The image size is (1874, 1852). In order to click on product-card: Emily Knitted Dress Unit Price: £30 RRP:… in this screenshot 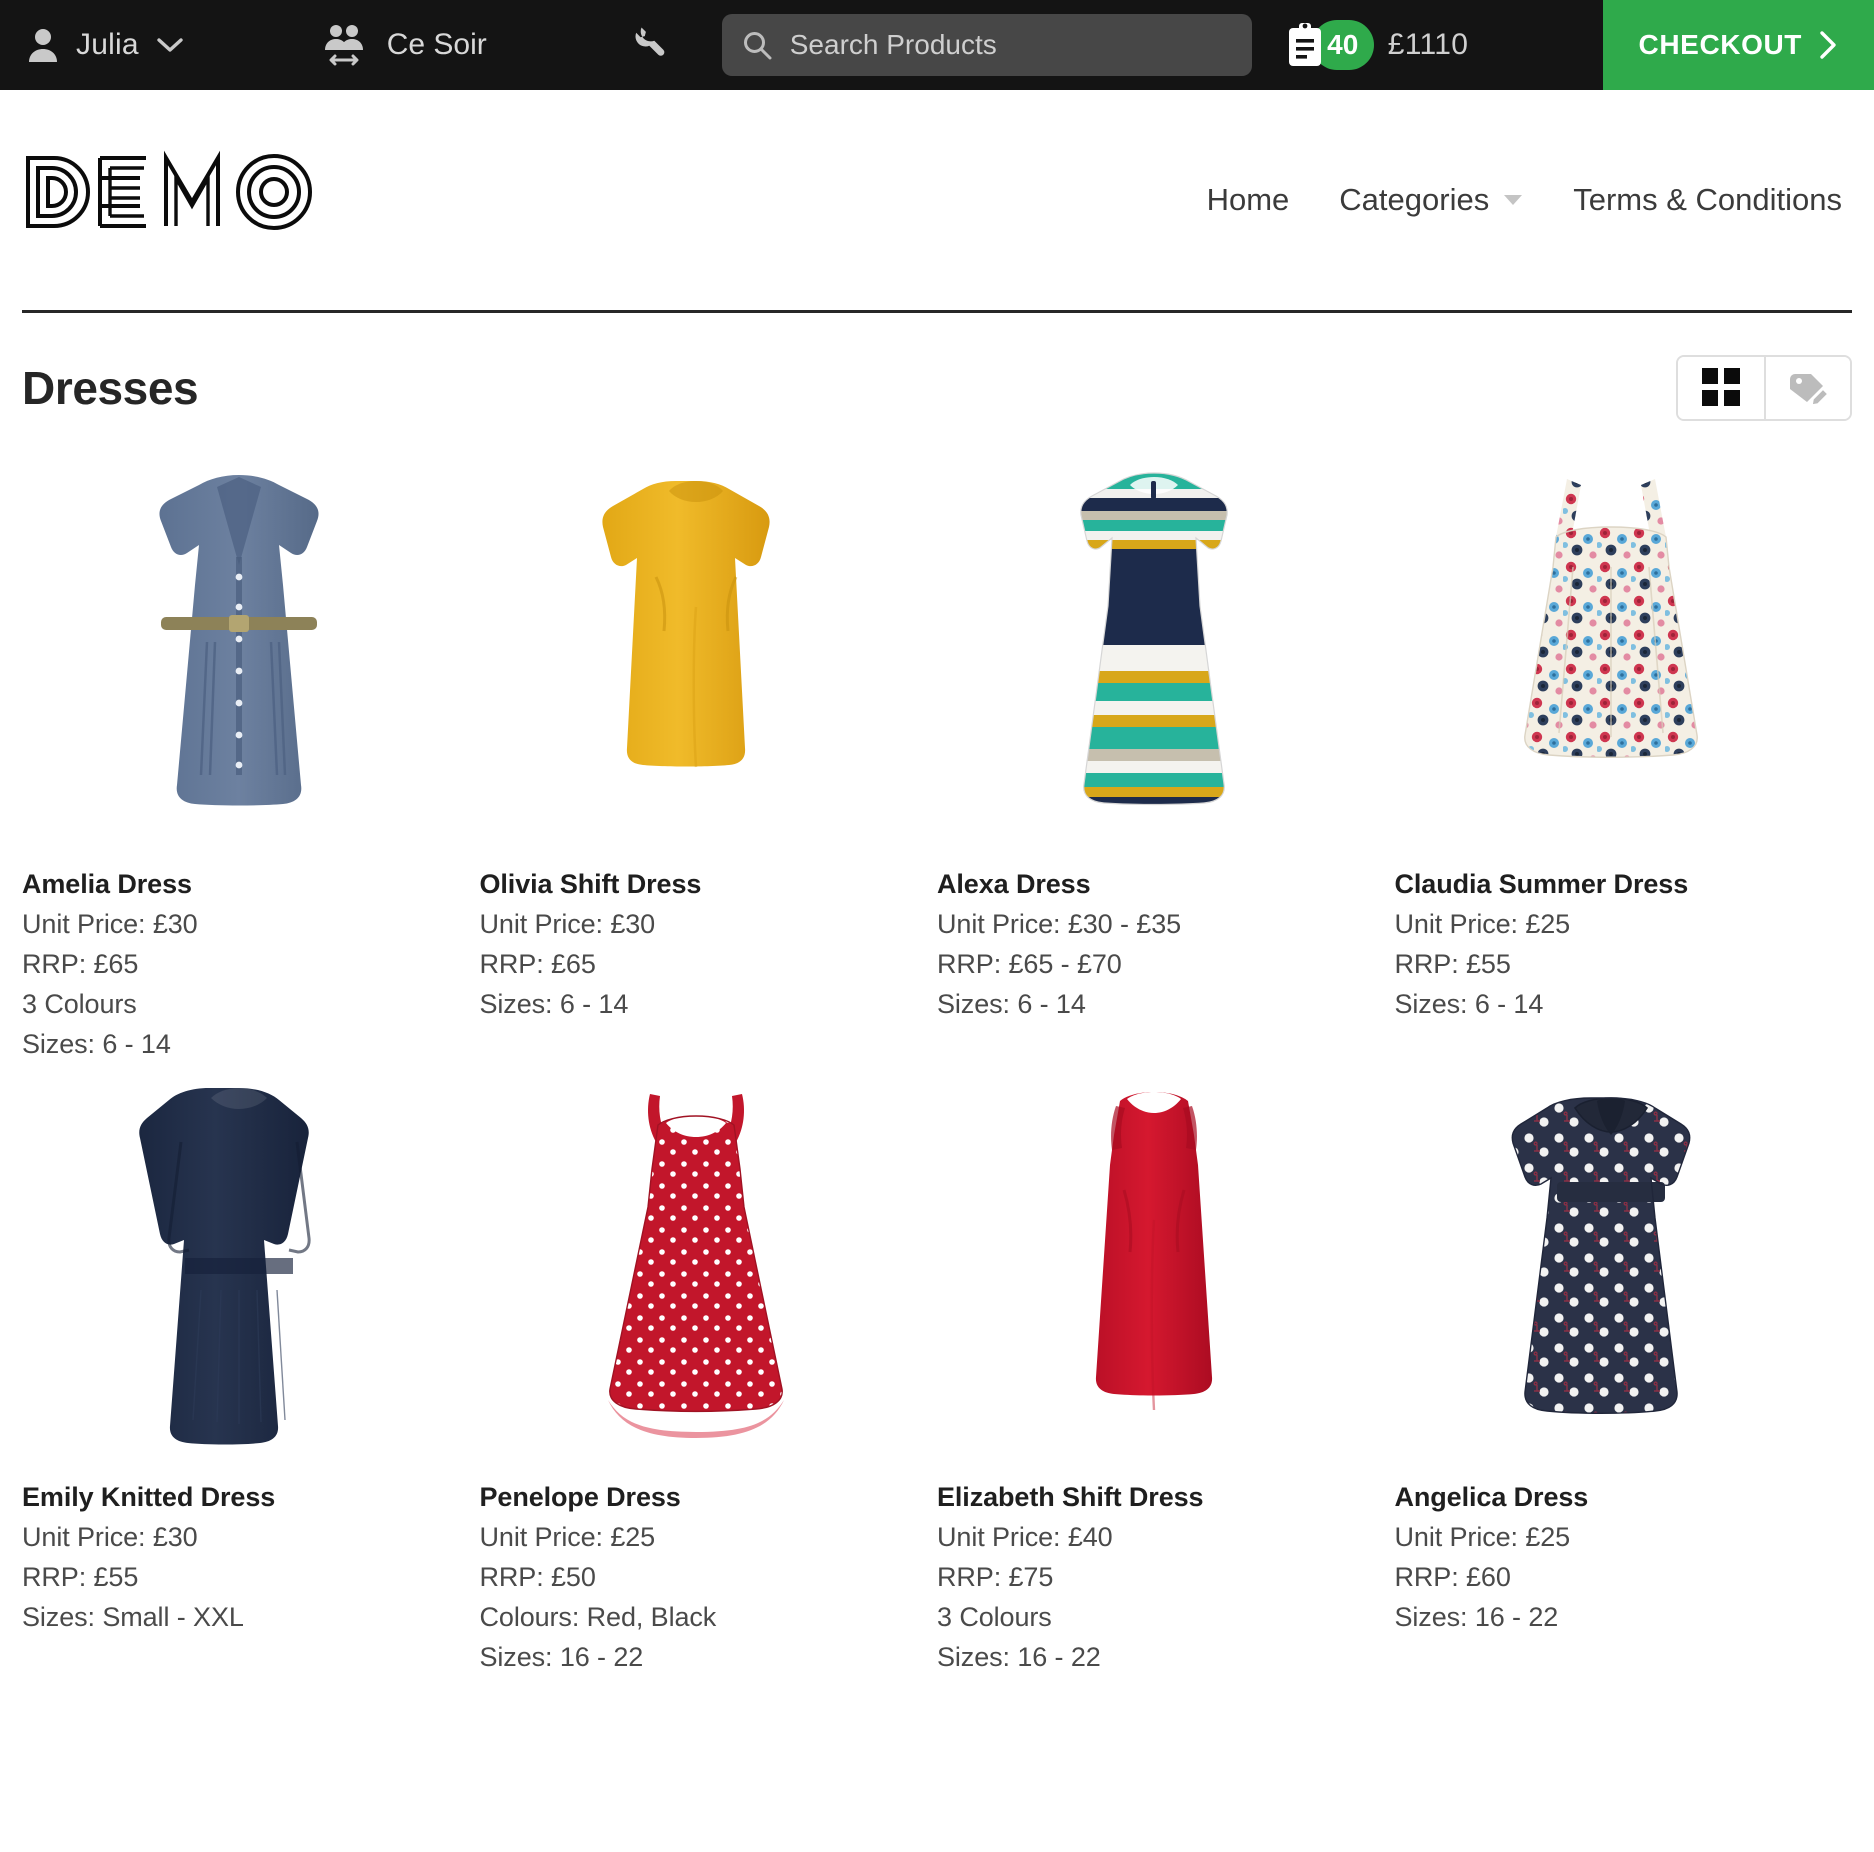, I will do `click(251, 1366)`.